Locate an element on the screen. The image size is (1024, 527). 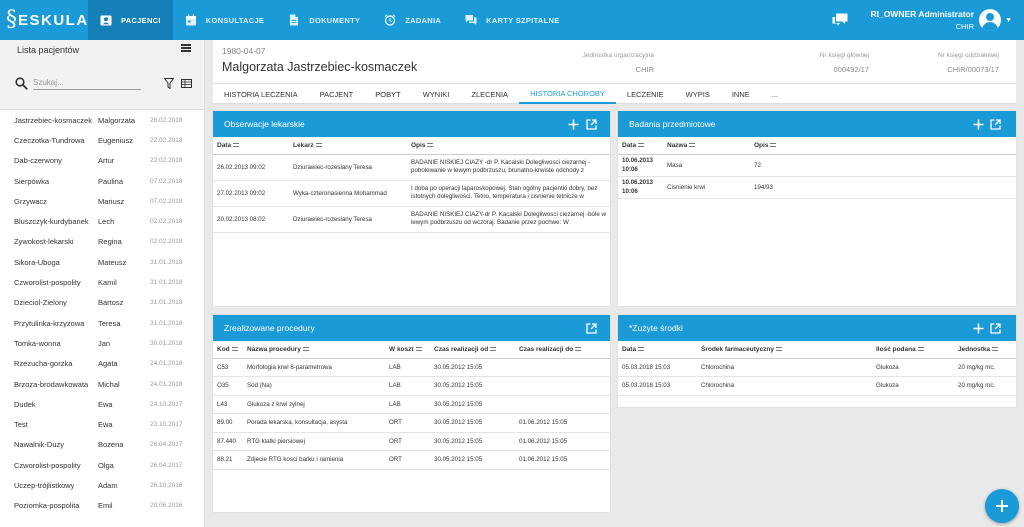
patient-list-item: Tomka-wonna Jan 30.01.2018 is located at coordinates (102, 343).